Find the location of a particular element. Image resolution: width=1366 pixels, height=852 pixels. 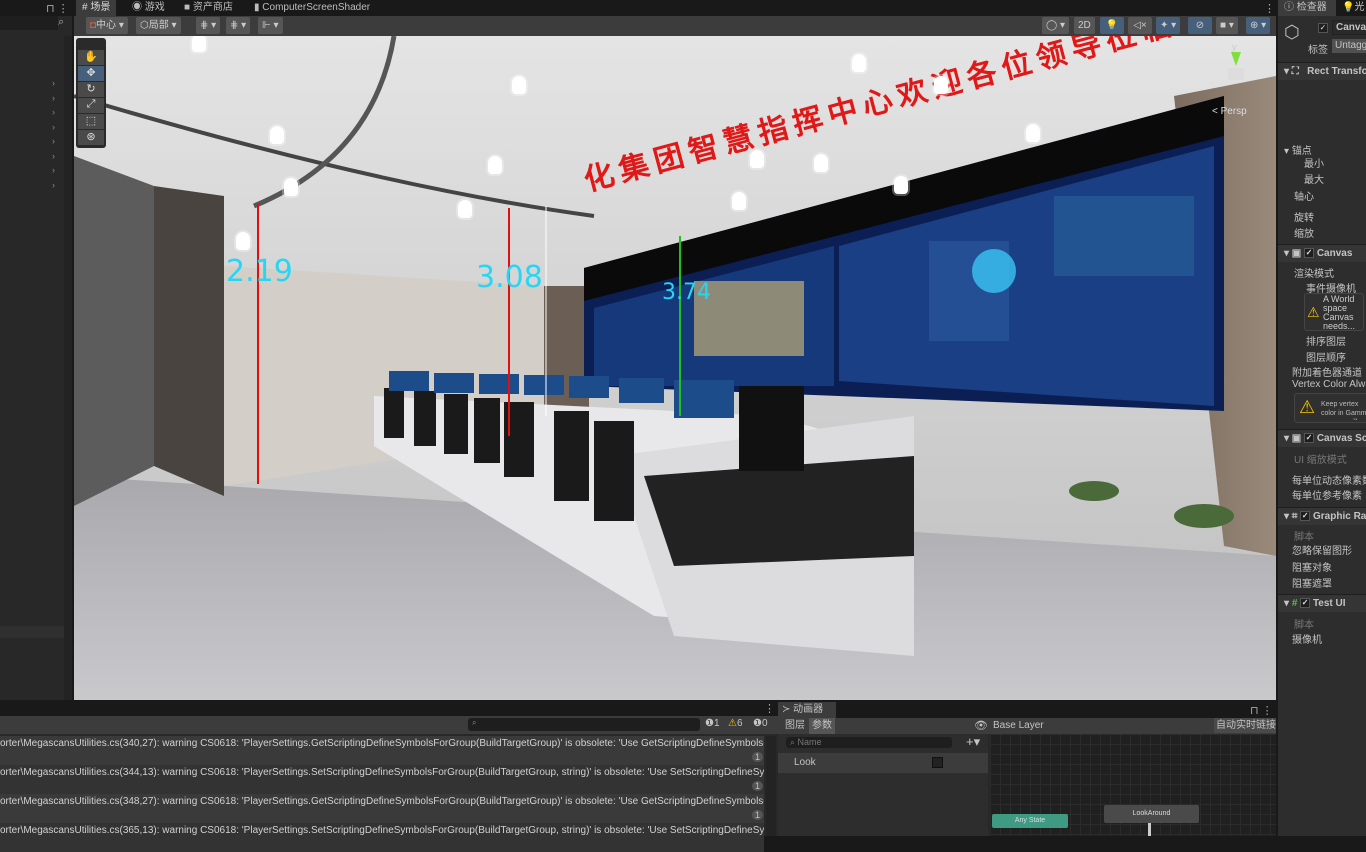

orientation-gizmo: y is located at coordinates (1236, 72).